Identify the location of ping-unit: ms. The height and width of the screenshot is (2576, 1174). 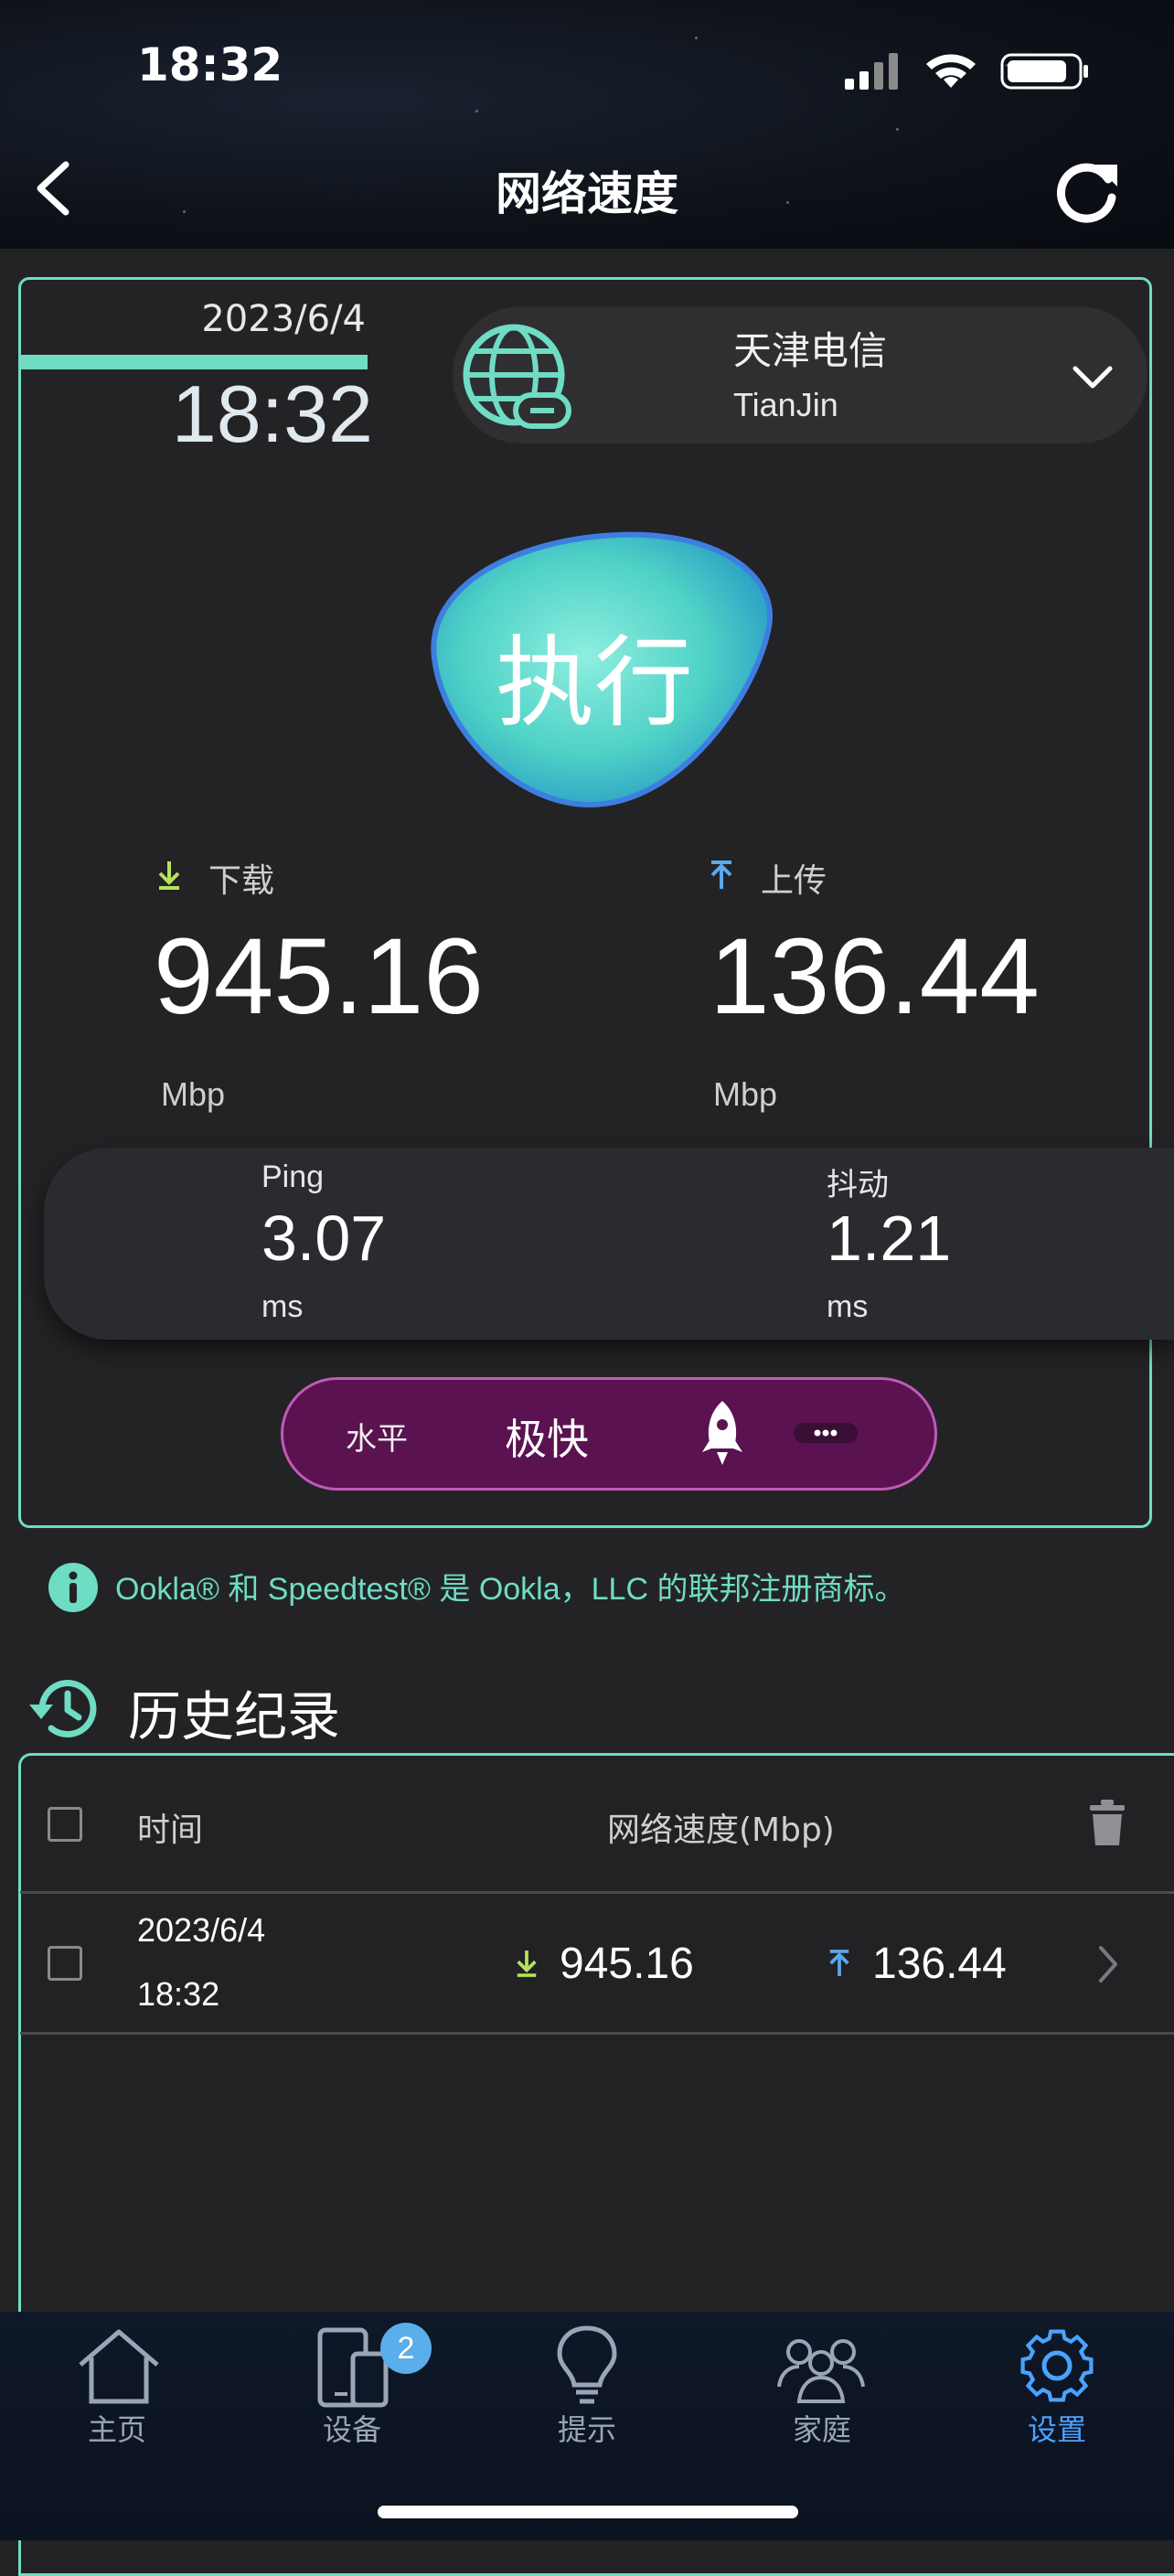
(282, 1306).